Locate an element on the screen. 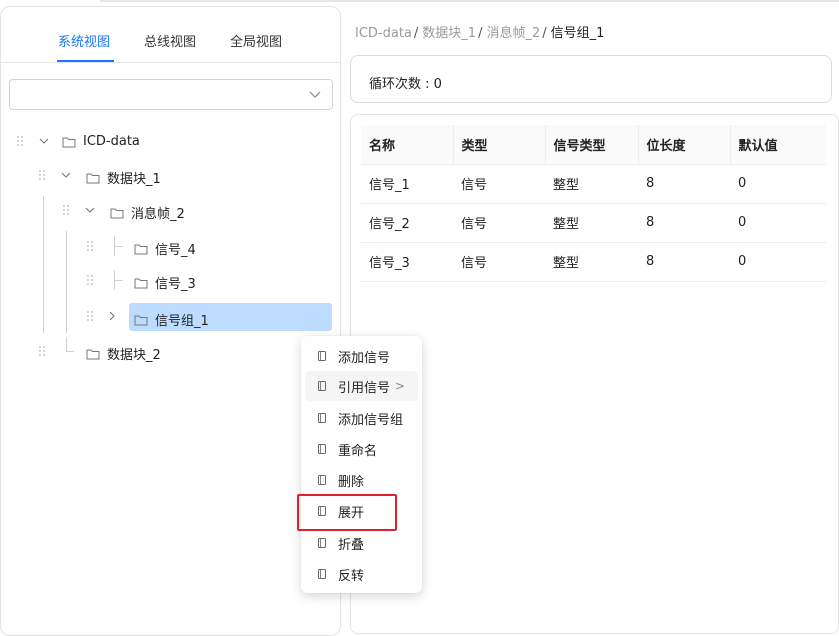 The height and width of the screenshot is (636, 839). table-cell: 信号_3 is located at coordinates (407, 262).